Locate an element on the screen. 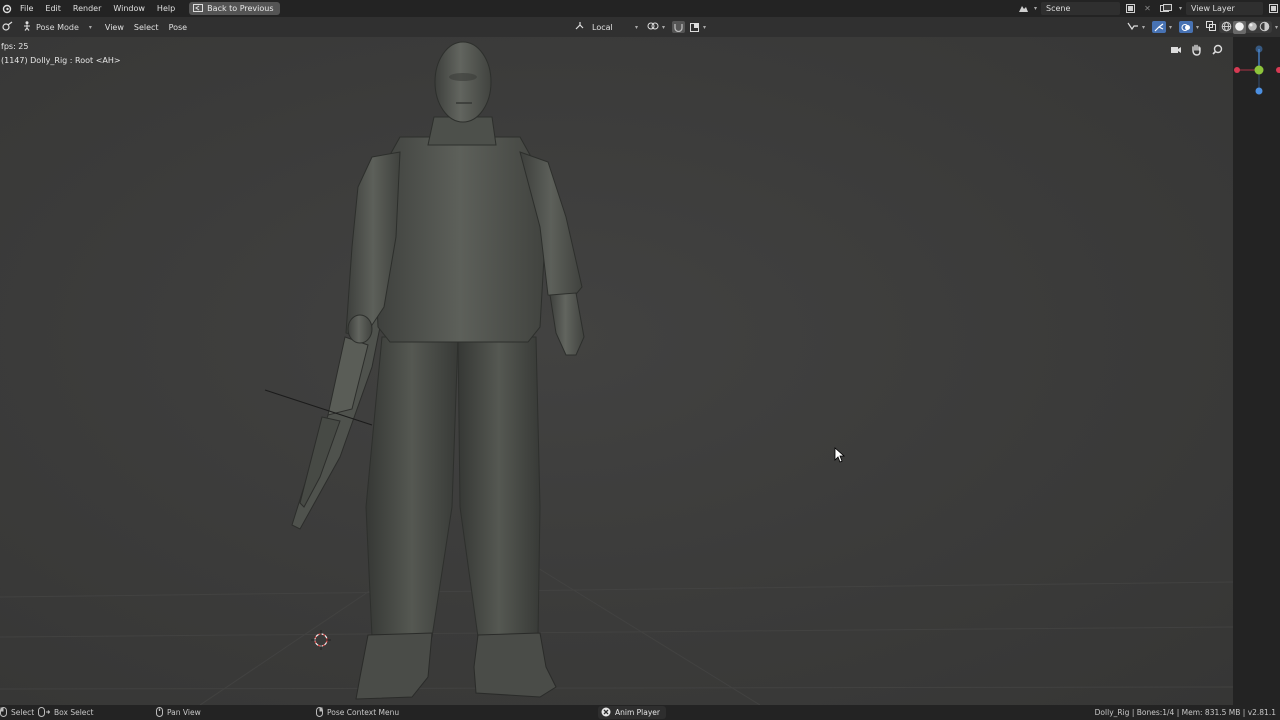  status-select-hint: Select is located at coordinates (17, 712).